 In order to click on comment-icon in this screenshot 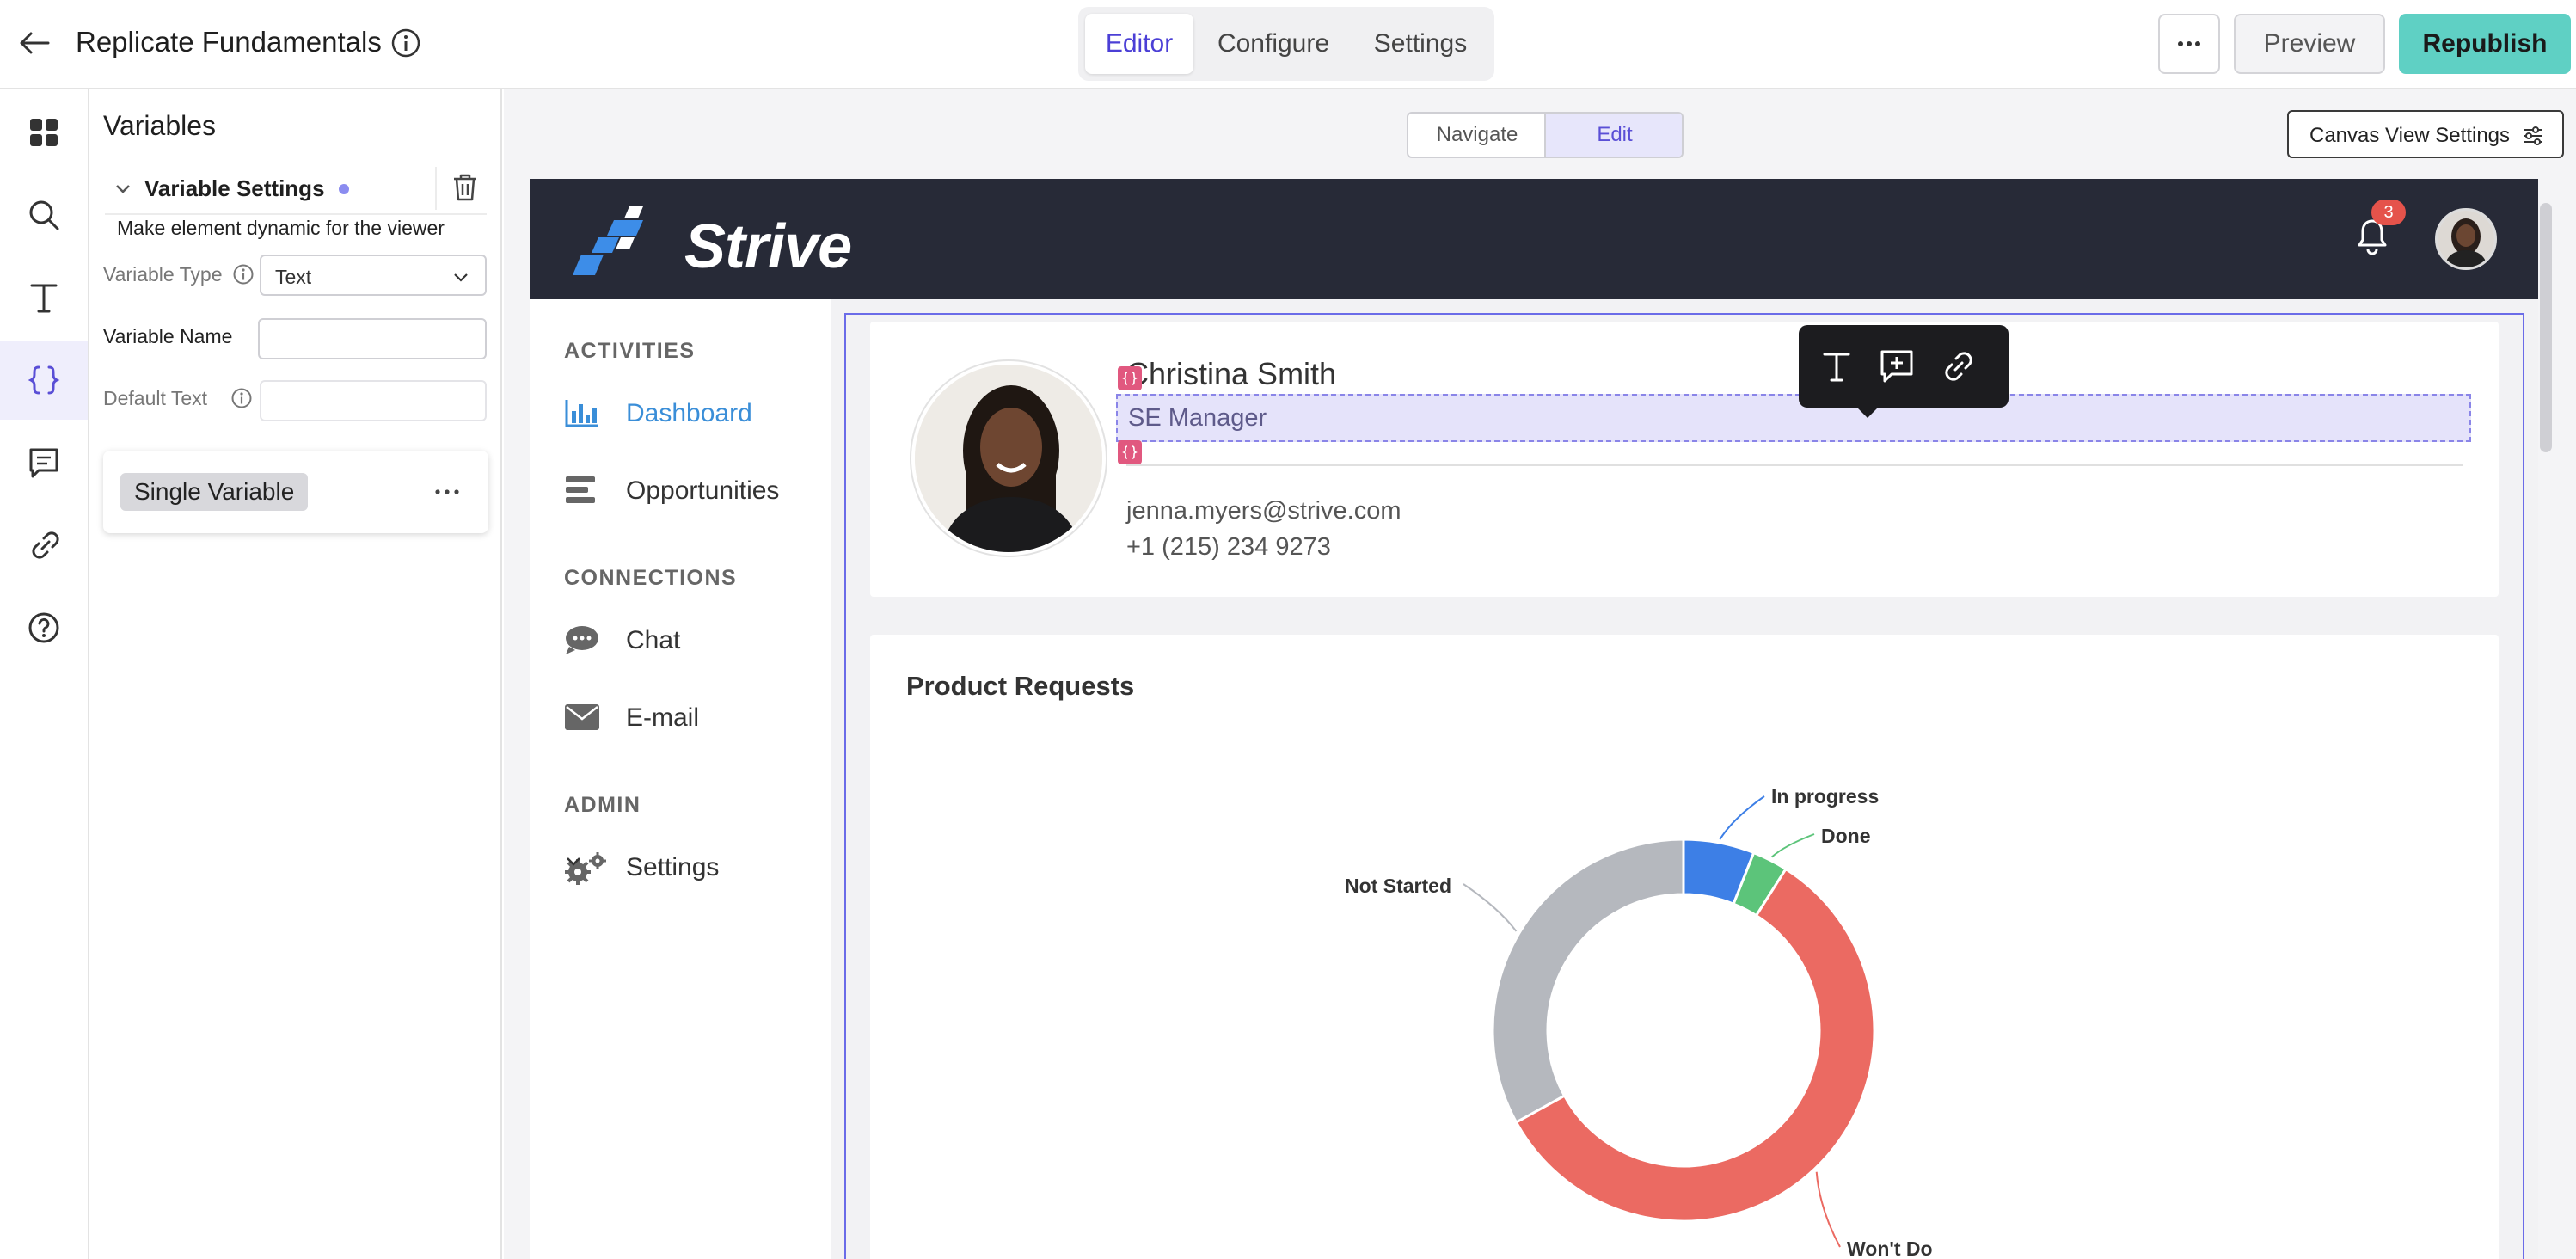, I will do `click(43, 463)`.